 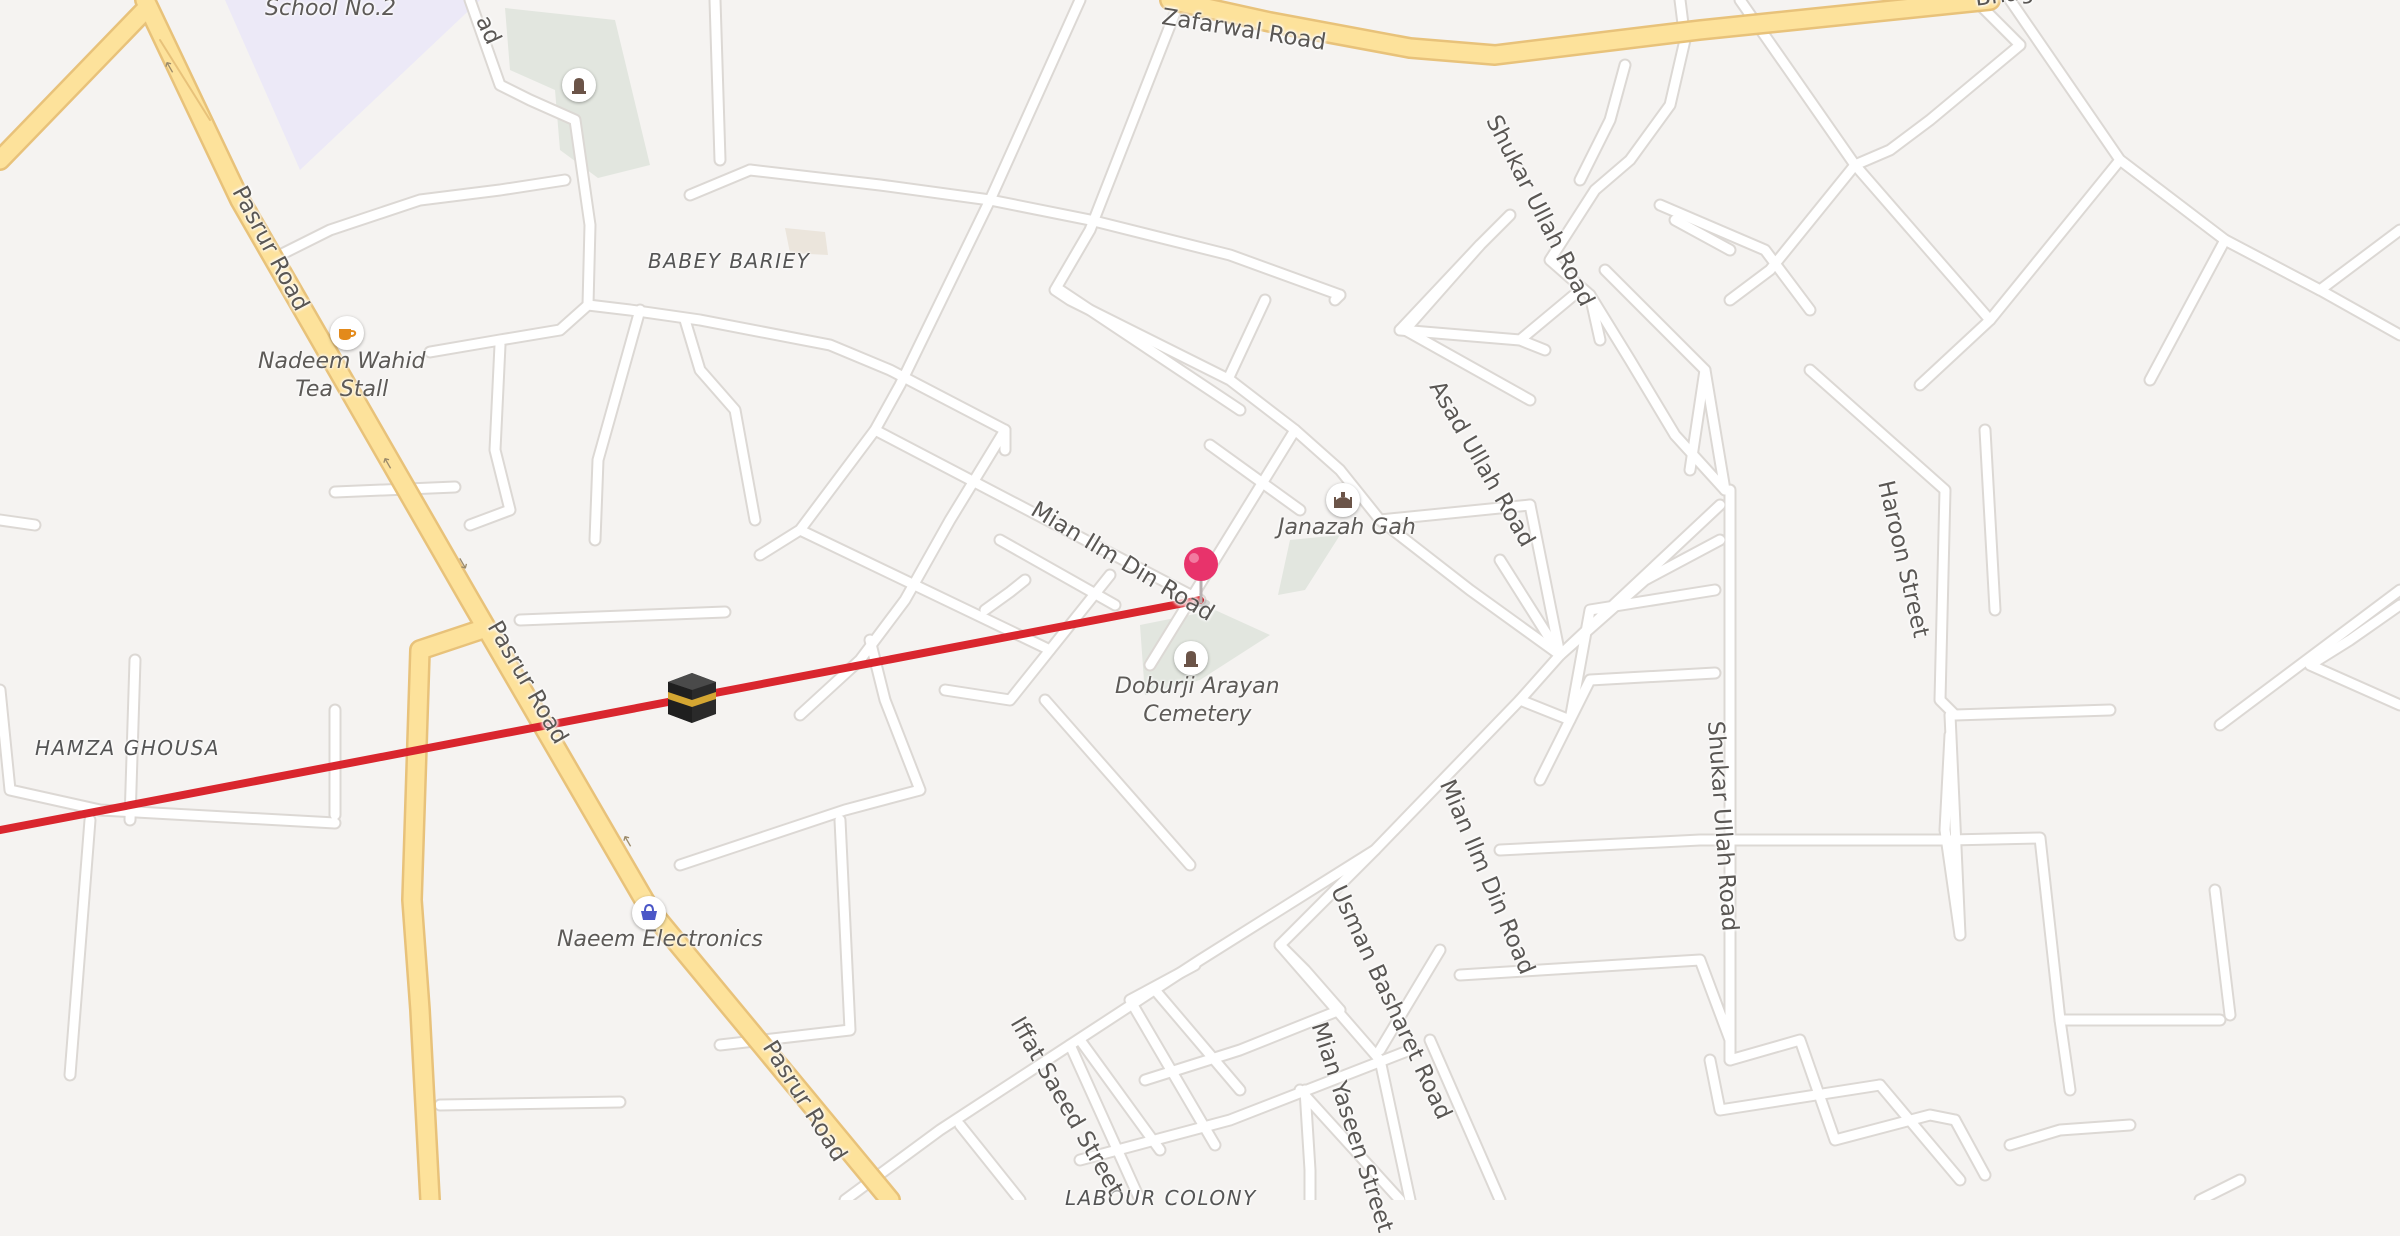 I want to click on tea-stall-poi, so click(x=347, y=333).